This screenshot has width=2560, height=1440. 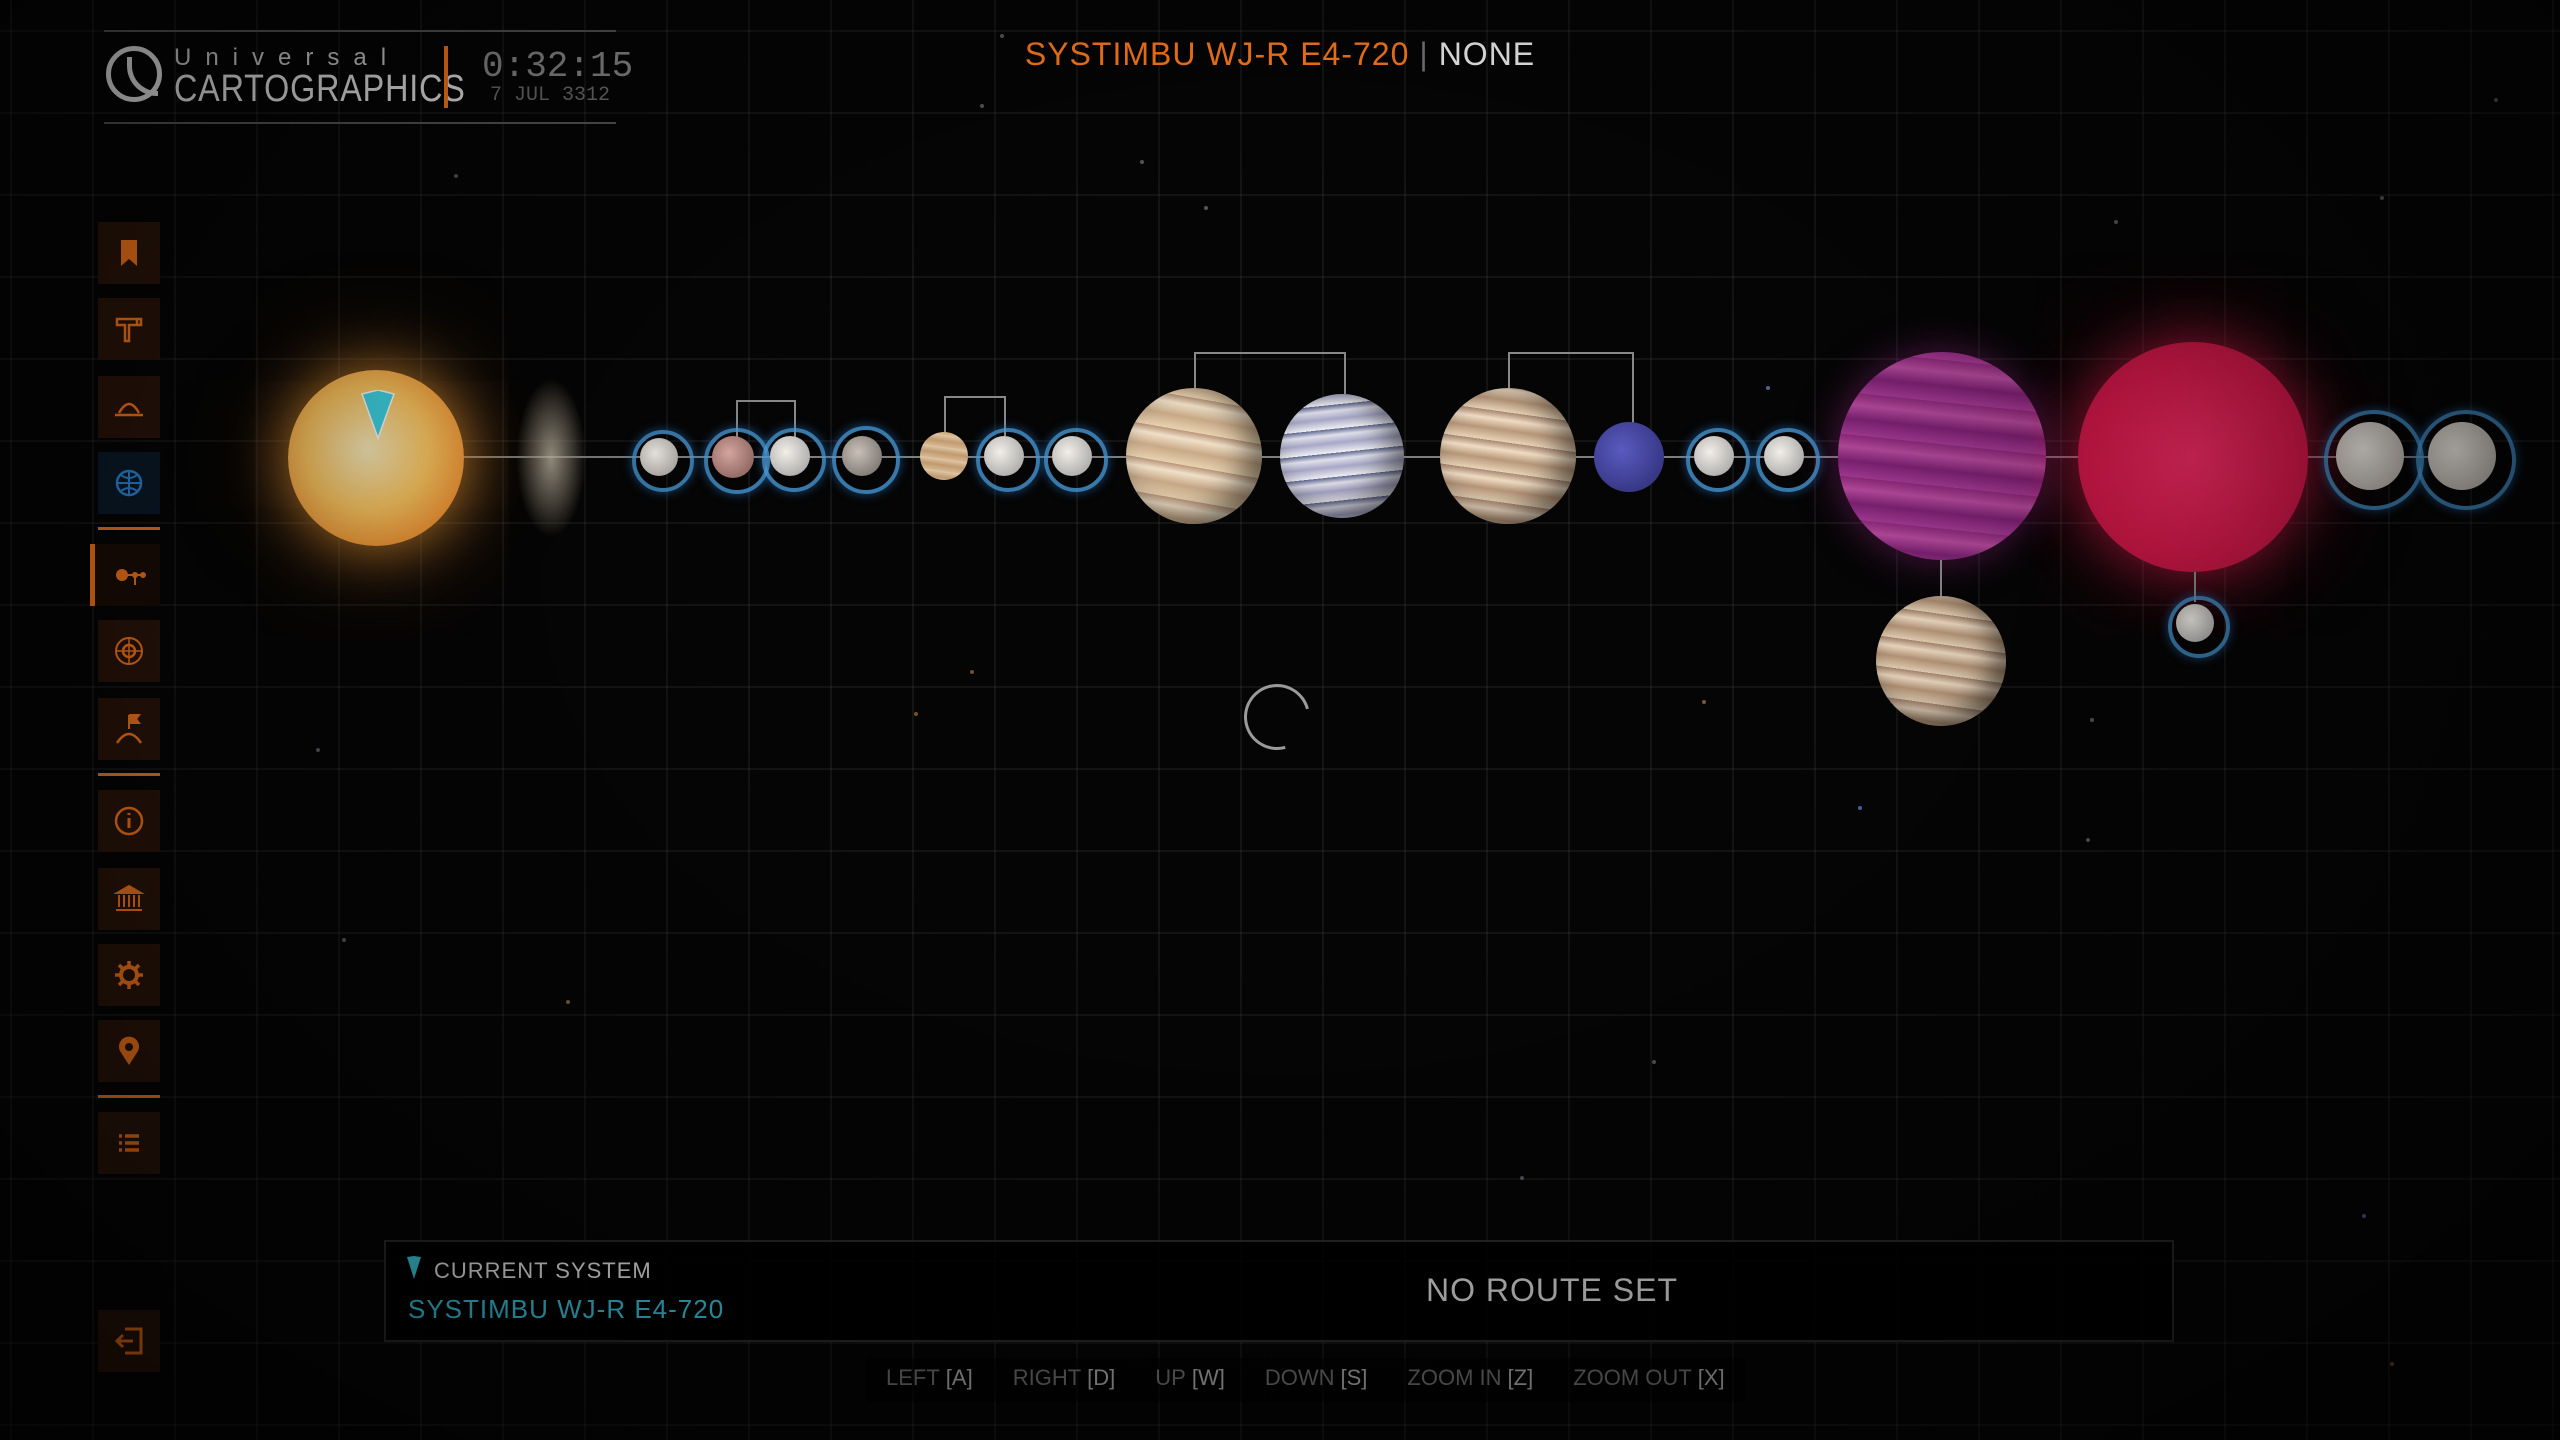 What do you see at coordinates (1064, 1377) in the screenshot?
I see `key-hint-right: RIGHT [D]` at bounding box center [1064, 1377].